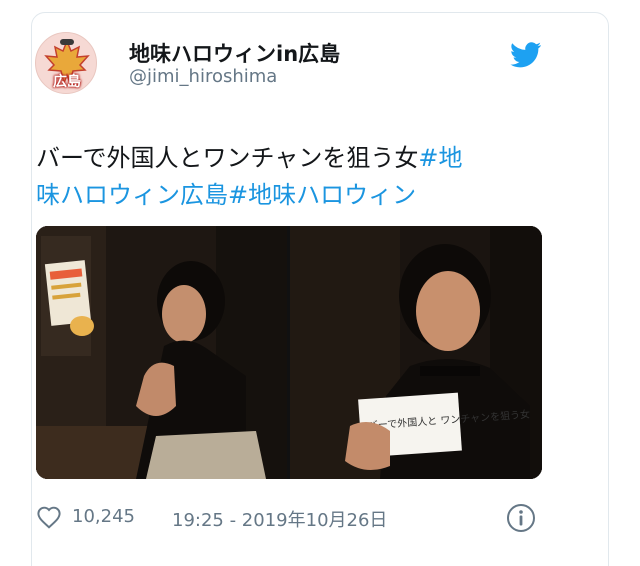  I want to click on heart-icon, so click(49, 517).